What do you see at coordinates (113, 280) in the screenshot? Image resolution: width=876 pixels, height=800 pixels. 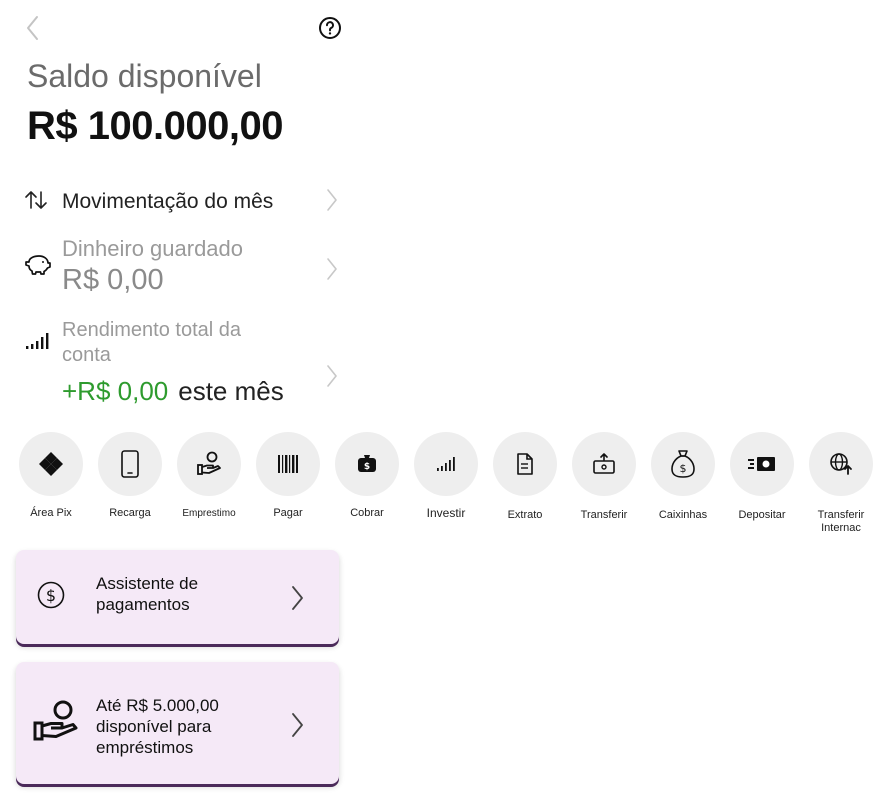 I see `saved-money-value: R$ 0,00` at bounding box center [113, 280].